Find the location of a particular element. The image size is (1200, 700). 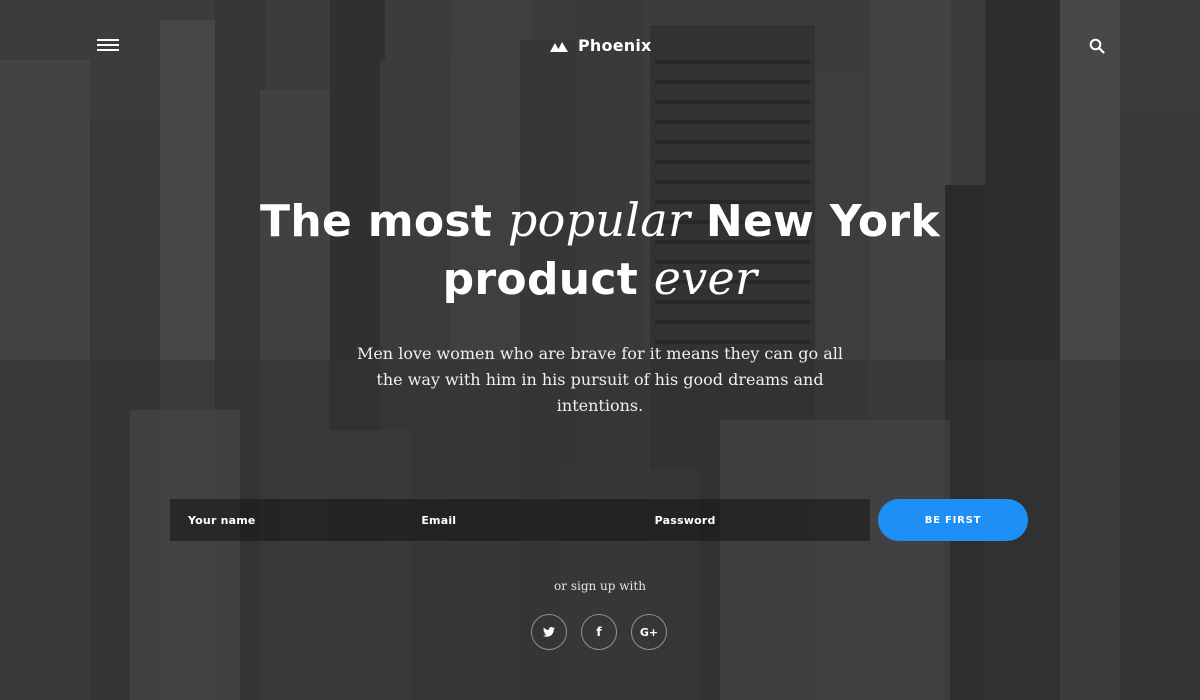

google-plus-button: G+ is located at coordinates (649, 632).